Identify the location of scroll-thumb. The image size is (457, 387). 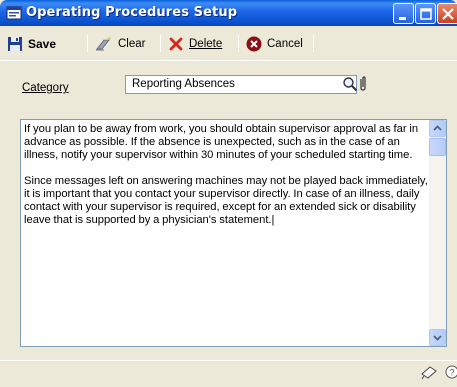
(437, 147).